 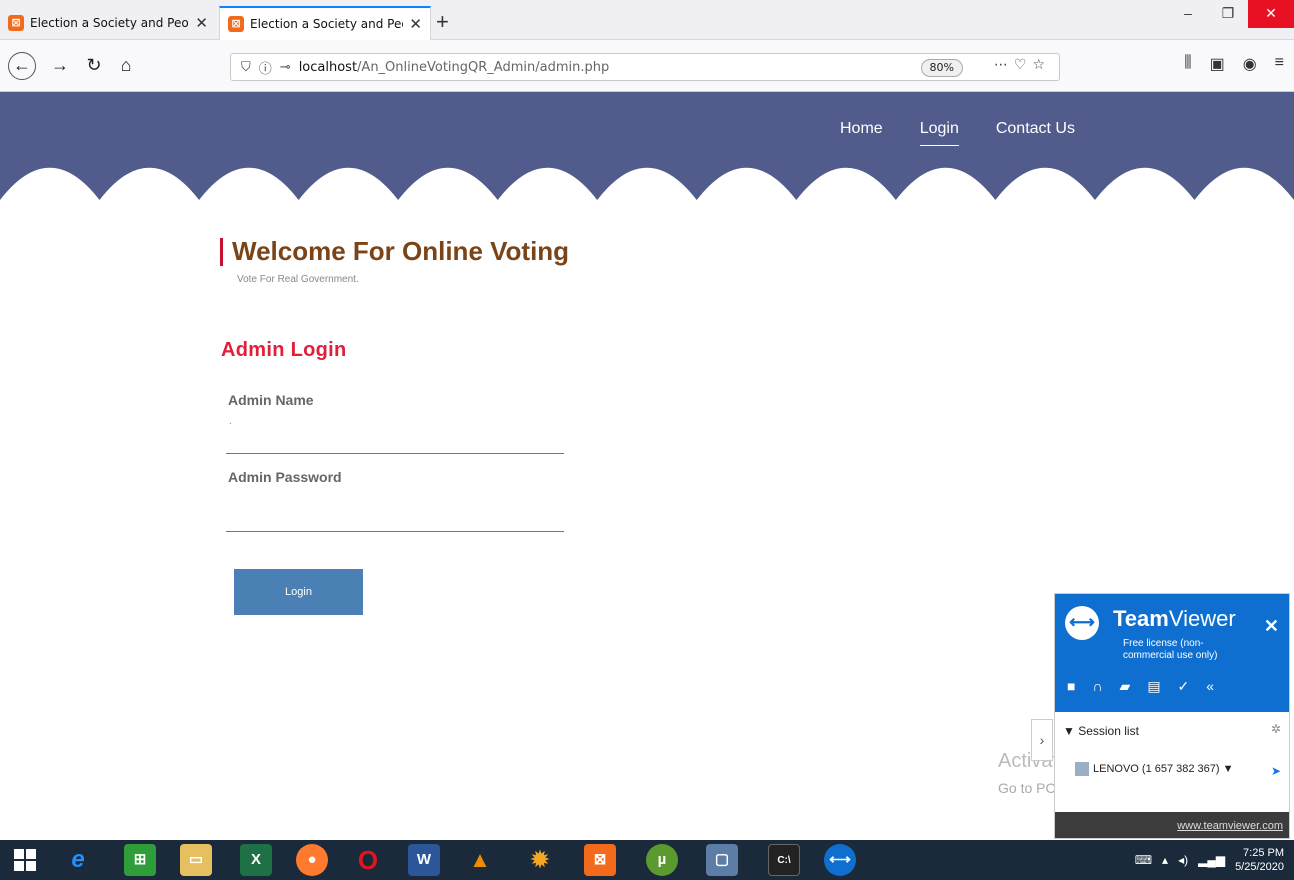 I want to click on browser-tab: ⊠ Election a Society and People ✕, so click(x=108, y=23).